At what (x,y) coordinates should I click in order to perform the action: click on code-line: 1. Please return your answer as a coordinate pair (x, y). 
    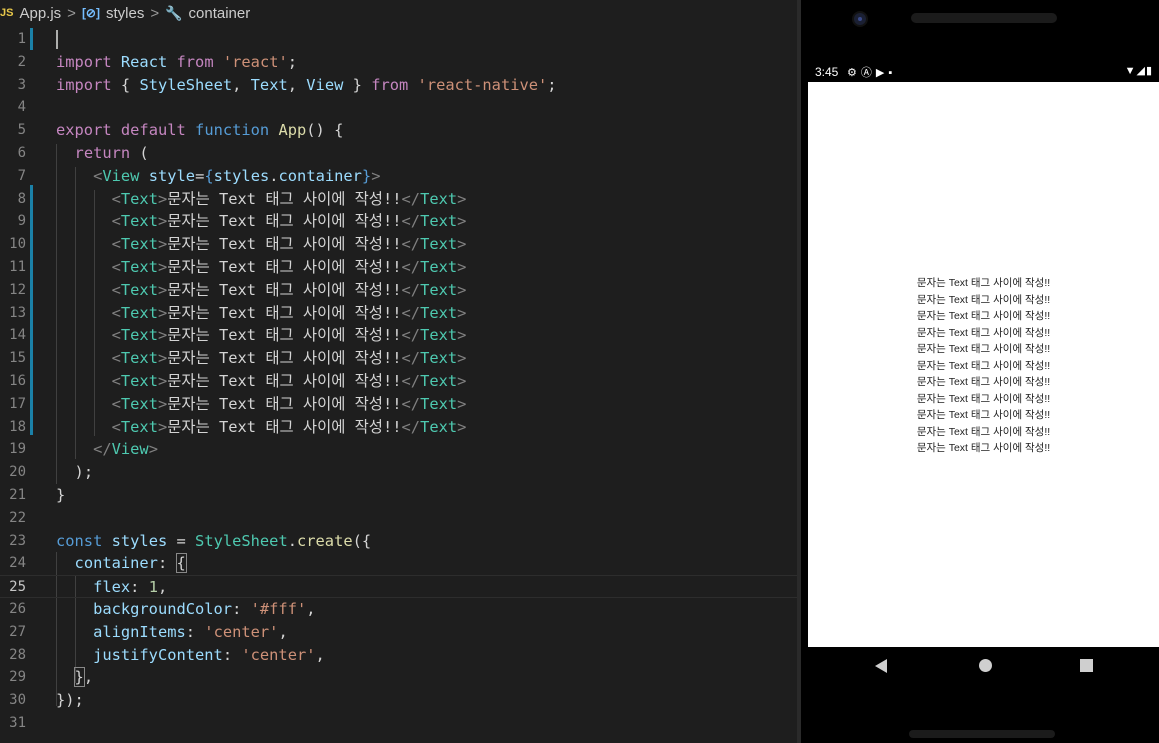
    Looking at the image, I should click on (398, 39).